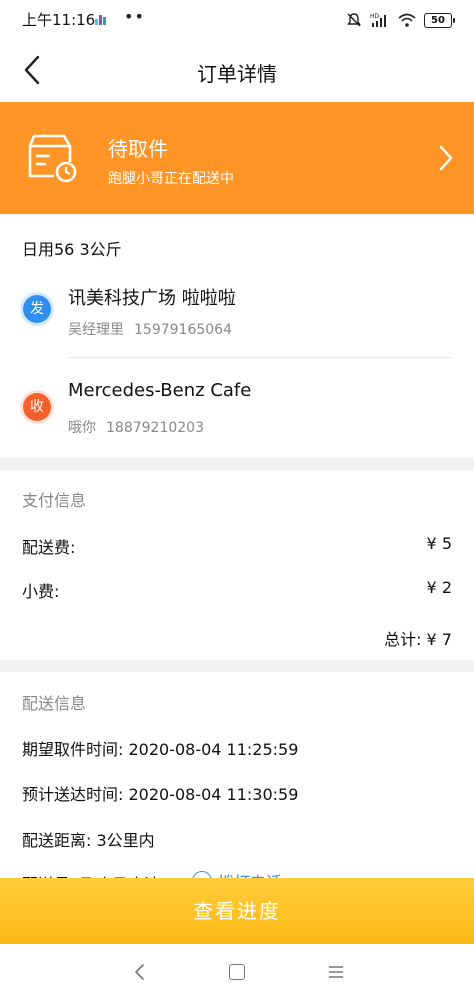 The height and width of the screenshot is (1001, 474). Describe the element at coordinates (52, 158) in the screenshot. I see `pending-pickup-icon` at that location.